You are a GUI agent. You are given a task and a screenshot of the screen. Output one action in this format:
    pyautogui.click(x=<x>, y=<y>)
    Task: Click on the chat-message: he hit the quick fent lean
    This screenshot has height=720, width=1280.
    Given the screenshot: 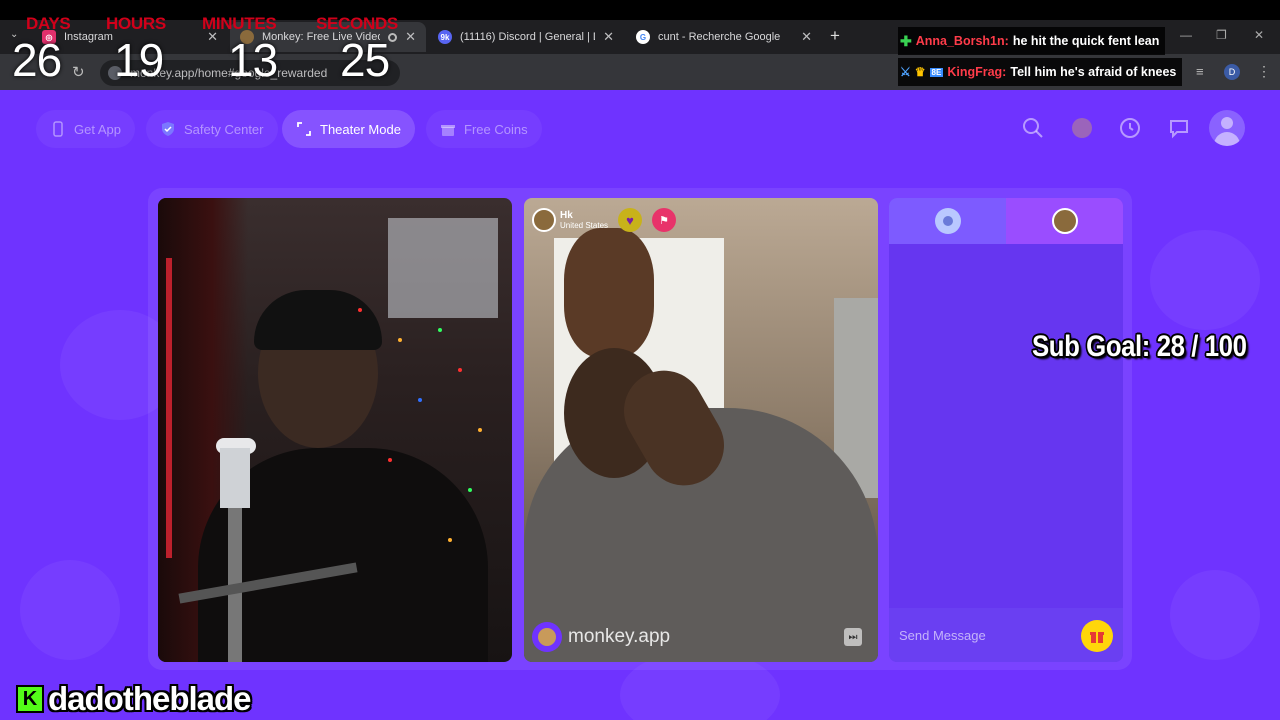 What is the action you would take?
    pyautogui.click(x=1086, y=41)
    